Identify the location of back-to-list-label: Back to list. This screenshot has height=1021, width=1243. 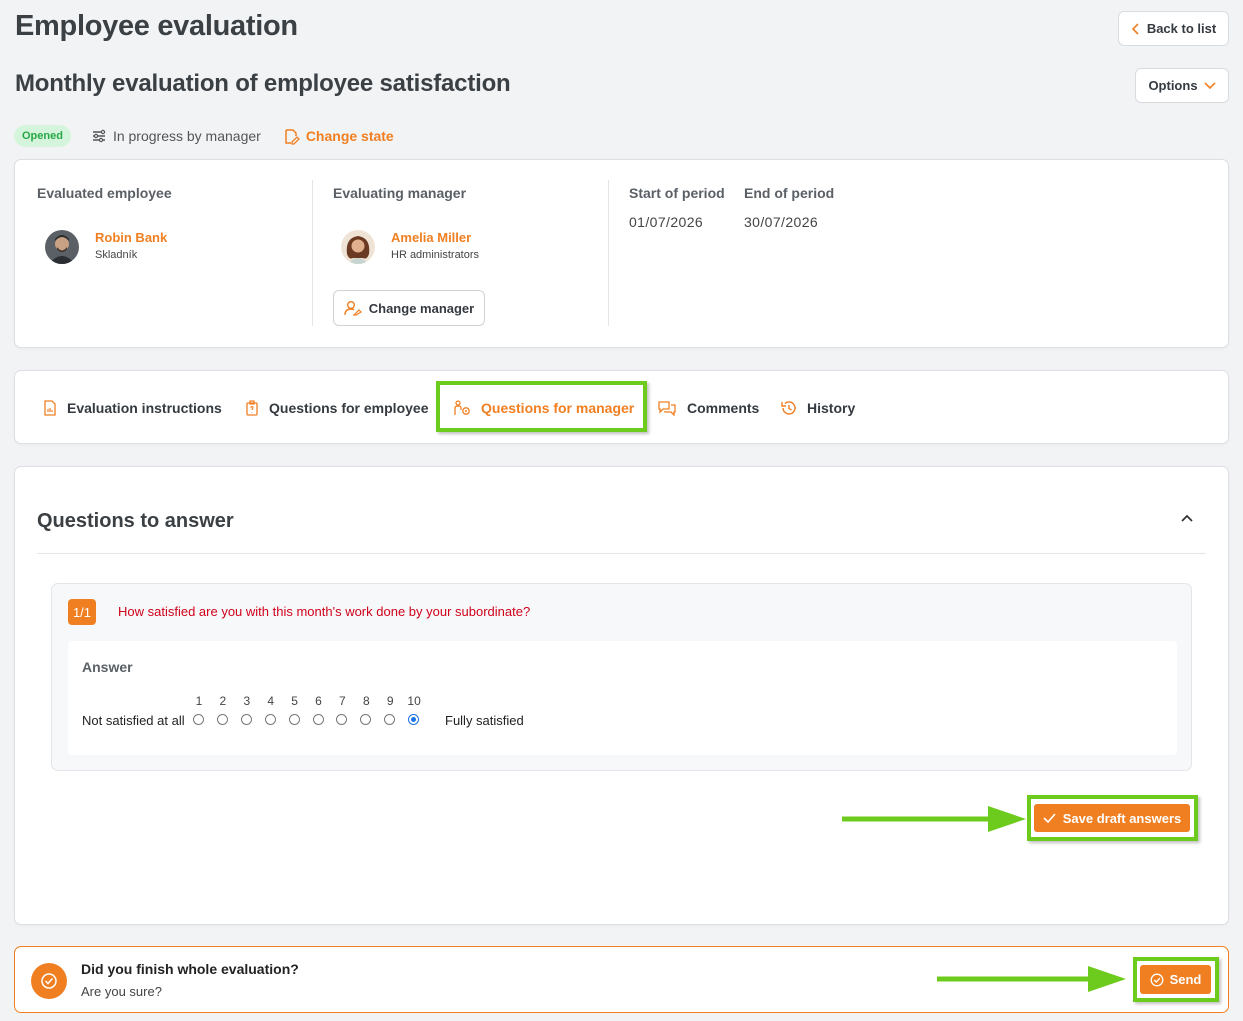
(1181, 28).